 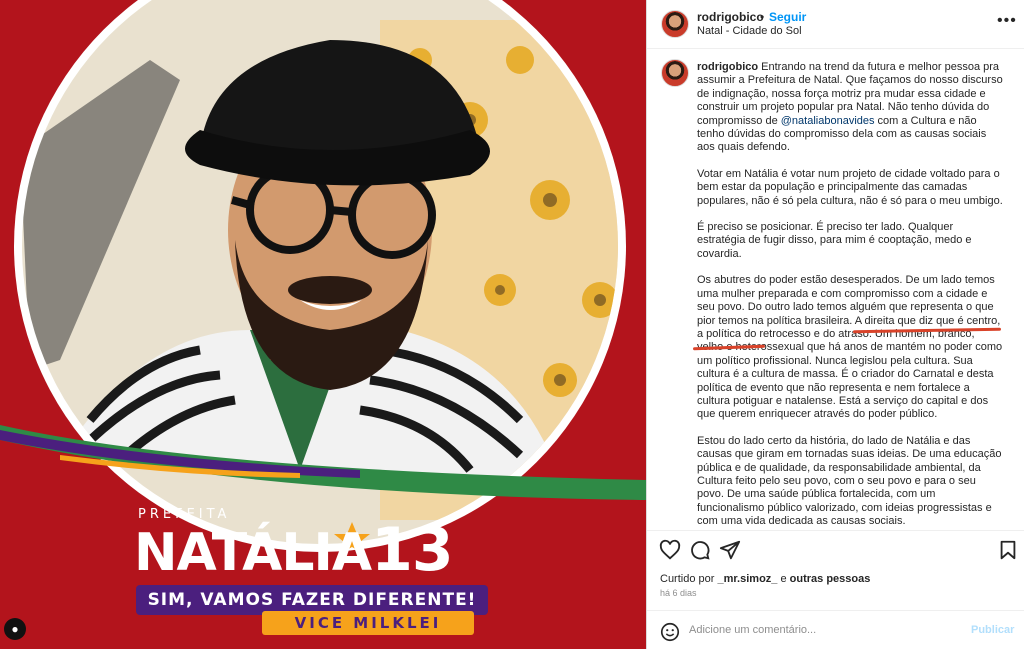 I want to click on share-icon, so click(x=730, y=550).